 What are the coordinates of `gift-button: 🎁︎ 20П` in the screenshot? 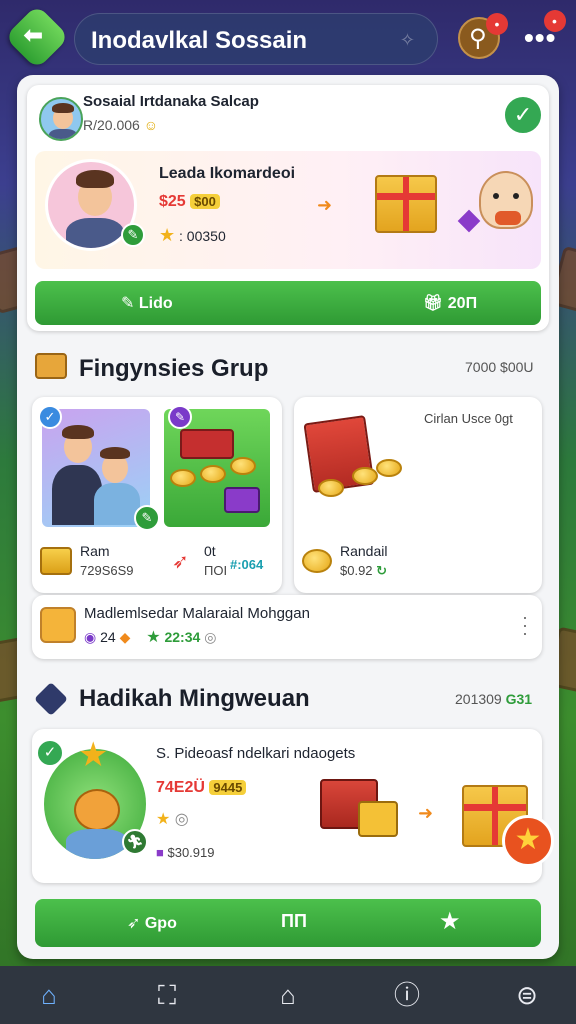 It's located at (450, 303).